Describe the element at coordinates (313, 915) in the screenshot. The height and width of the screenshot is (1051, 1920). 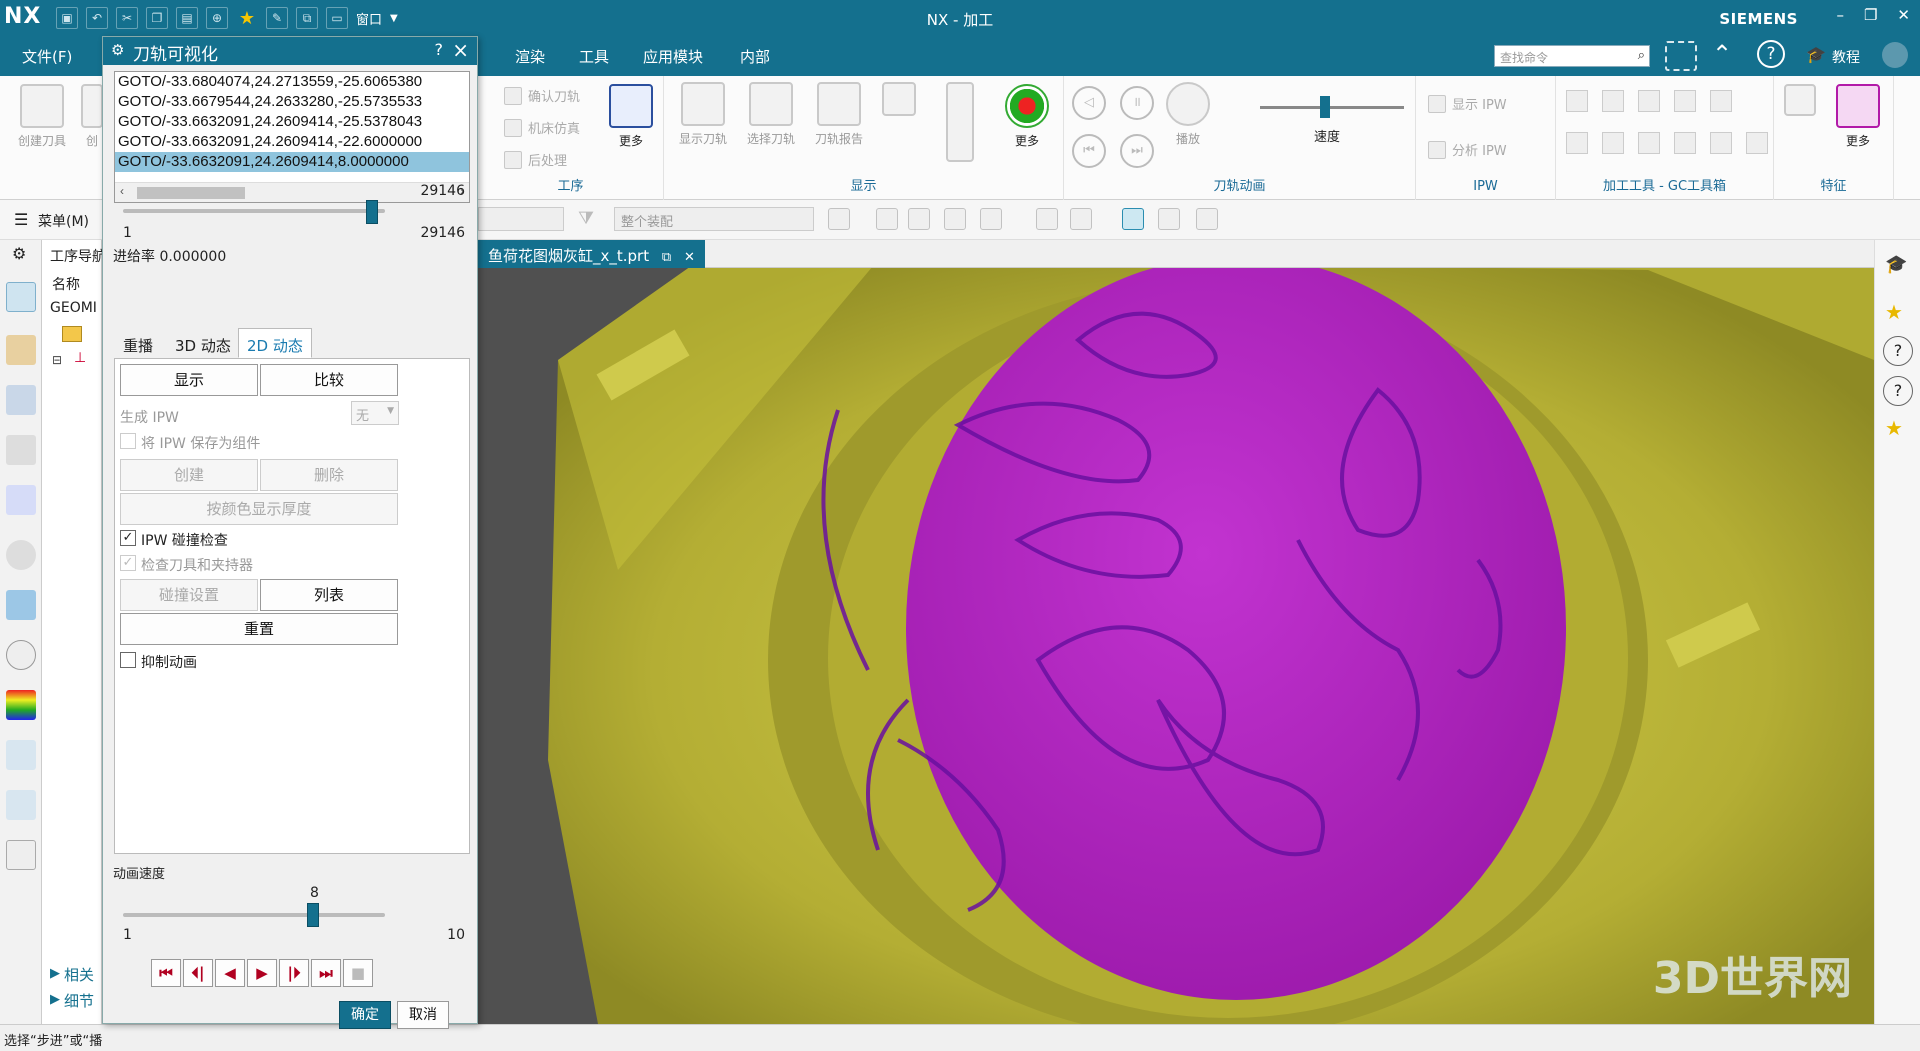
I see `animation-speed-thumb` at that location.